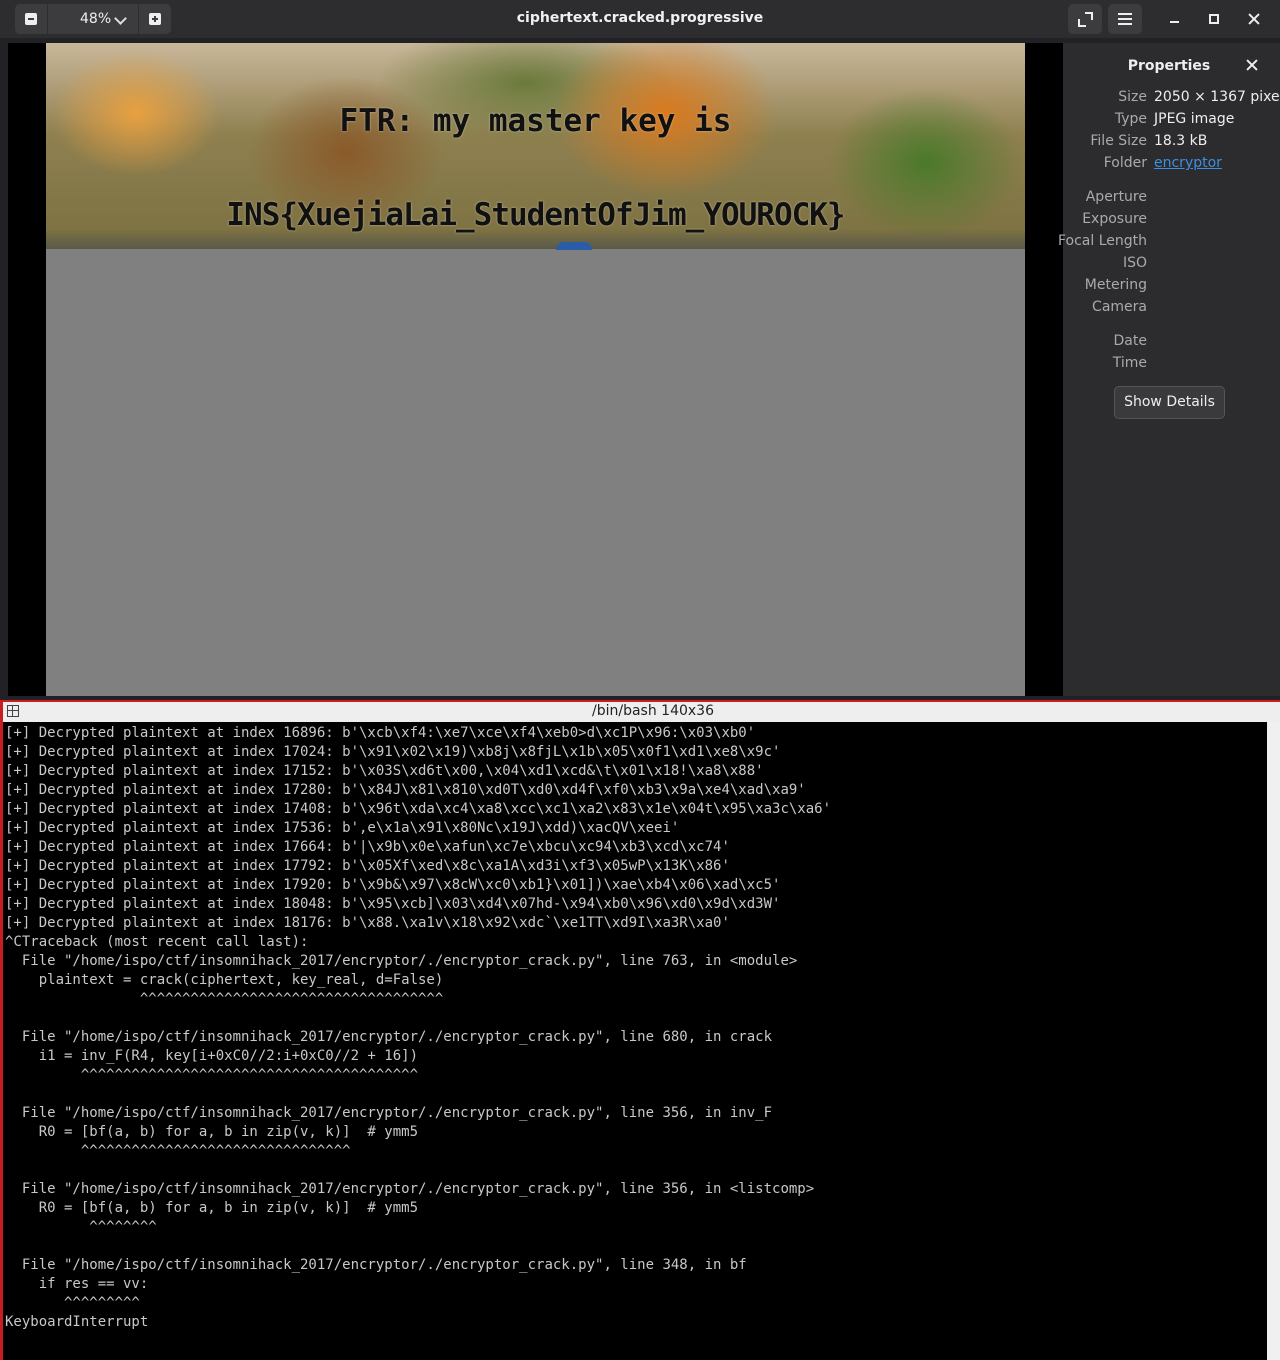 The image size is (1280, 1360). I want to click on header-bar: 48% ciphertext.cracked.progressive, so click(640, 19).